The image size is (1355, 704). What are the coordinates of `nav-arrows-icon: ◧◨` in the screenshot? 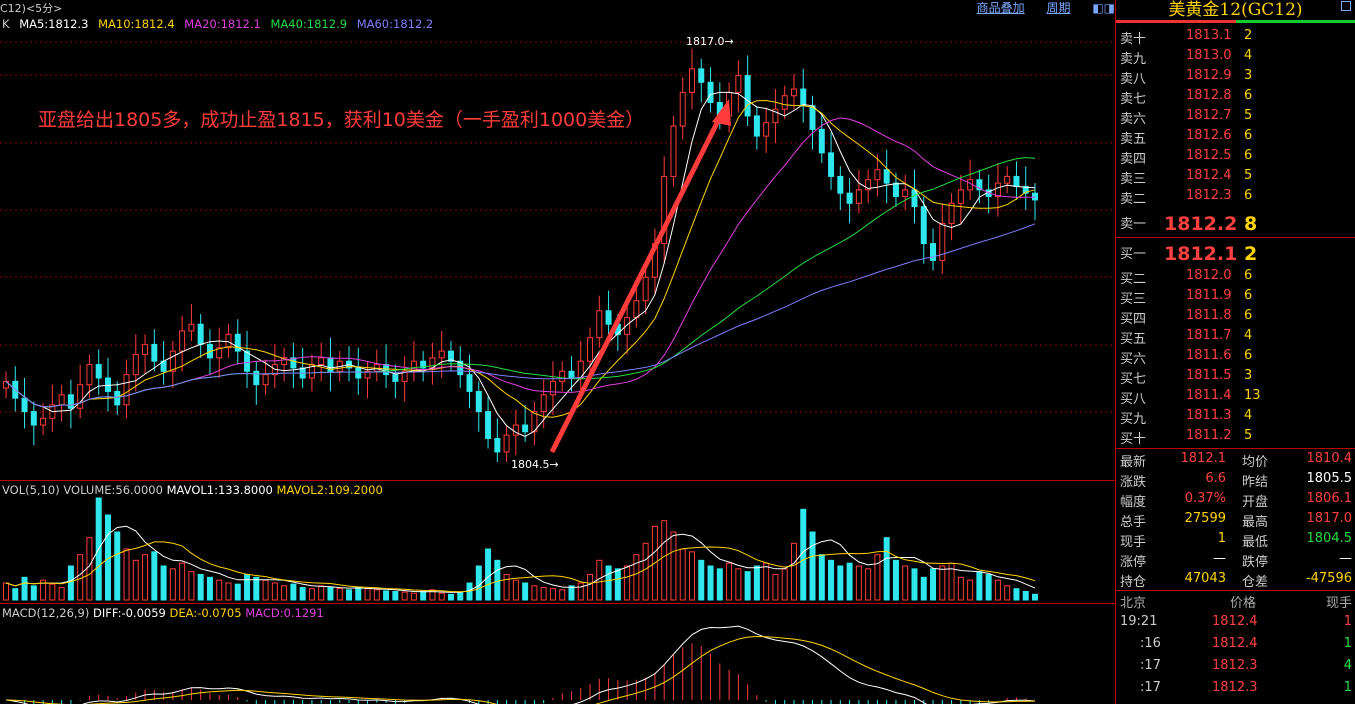 It's located at (1103, 8).